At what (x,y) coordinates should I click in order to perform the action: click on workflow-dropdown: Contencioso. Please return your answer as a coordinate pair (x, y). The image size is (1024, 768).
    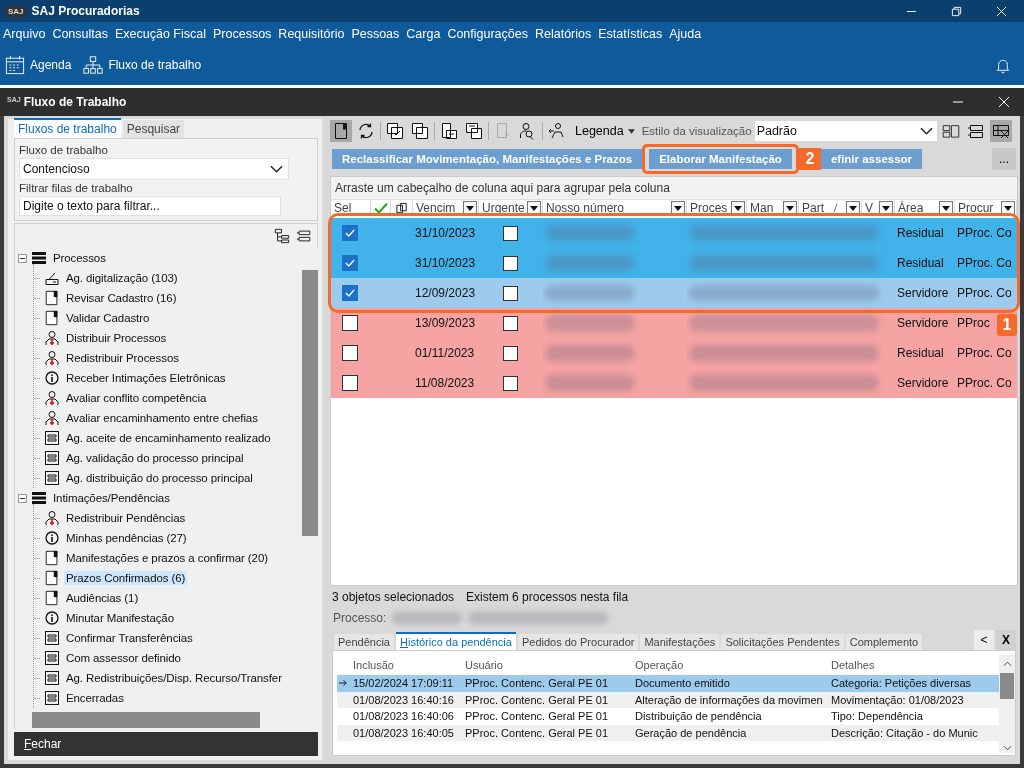
    Looking at the image, I should click on (154, 169).